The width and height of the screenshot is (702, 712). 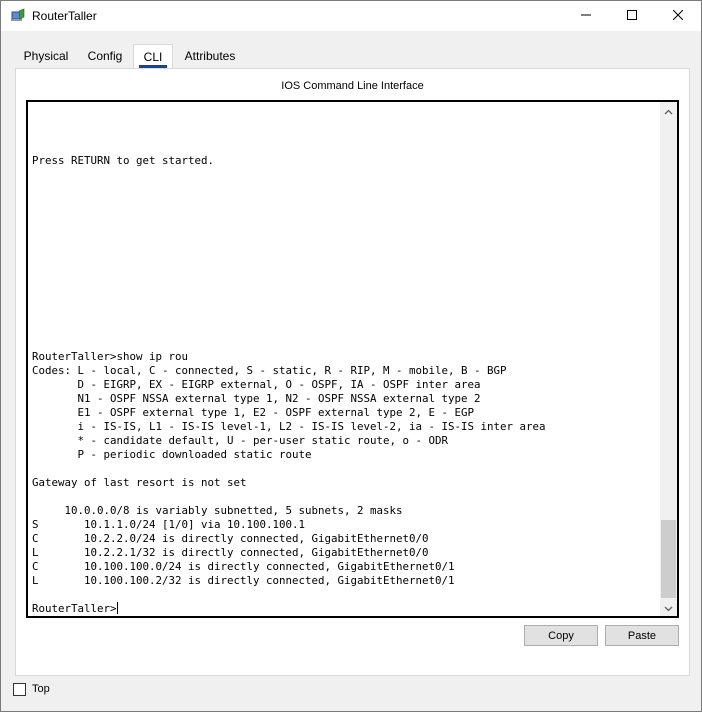 I want to click on chevron-up-icon, so click(x=668, y=111).